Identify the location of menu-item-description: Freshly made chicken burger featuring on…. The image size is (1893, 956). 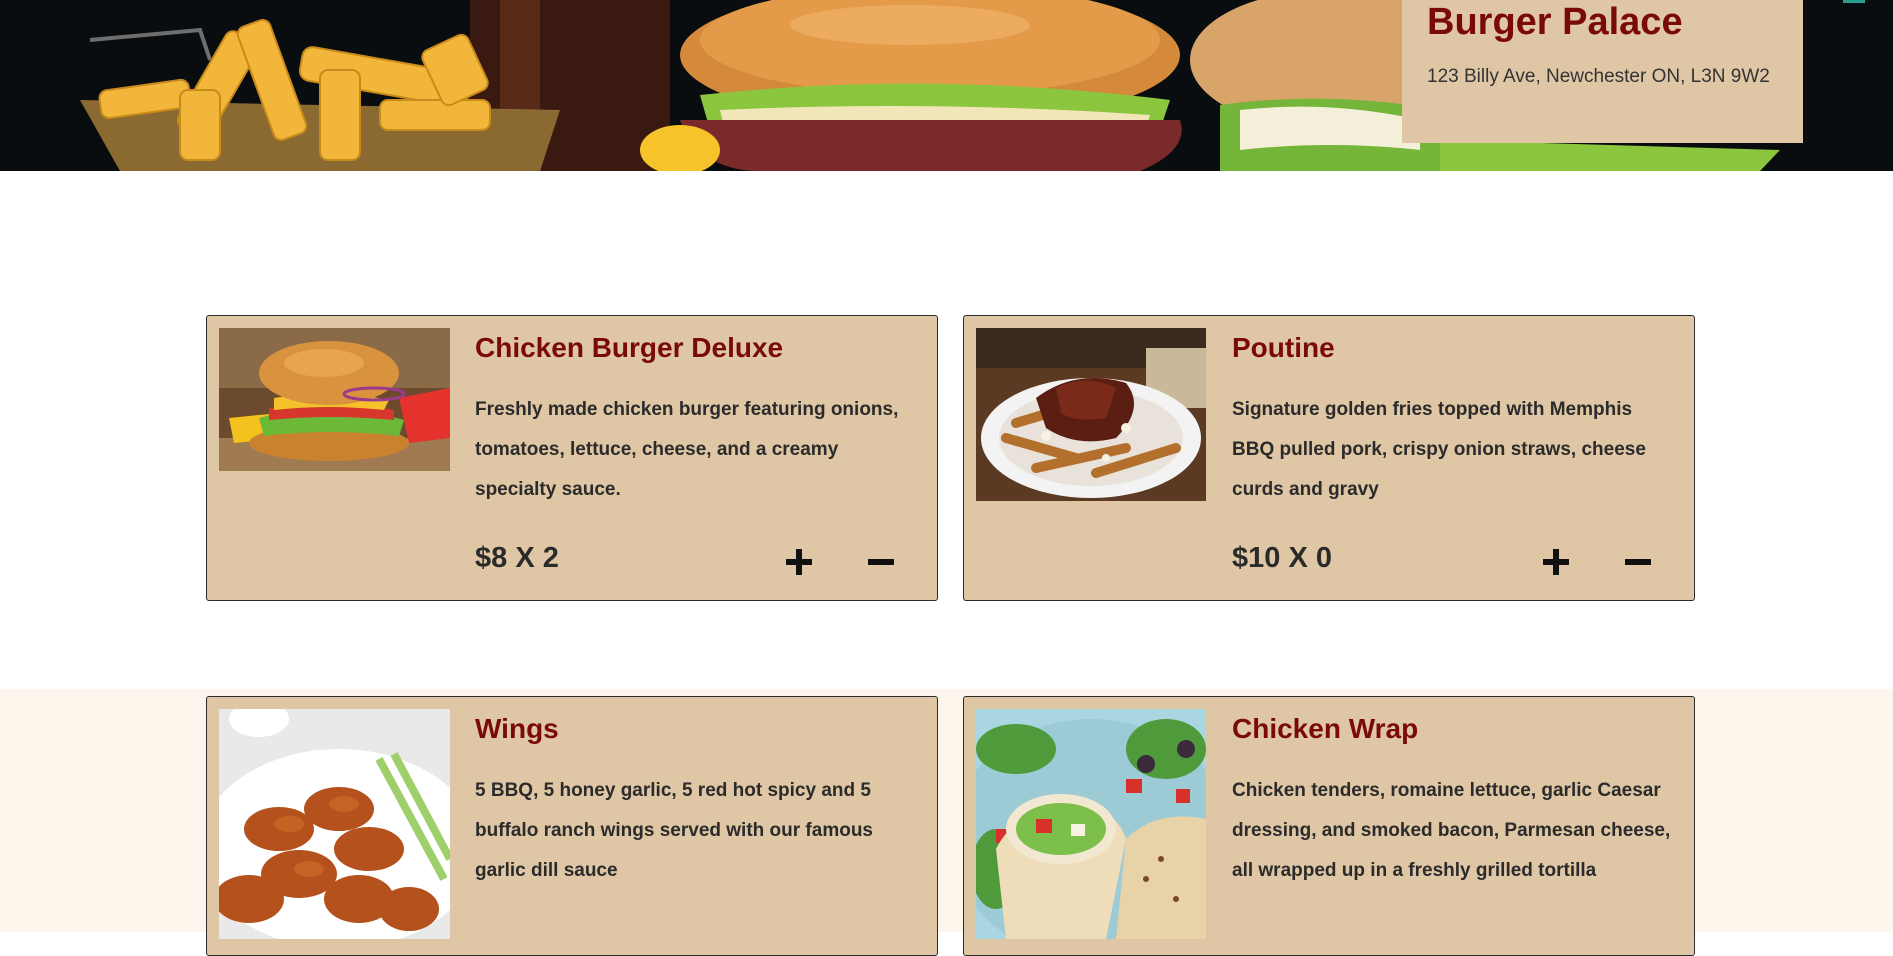
(687, 449).